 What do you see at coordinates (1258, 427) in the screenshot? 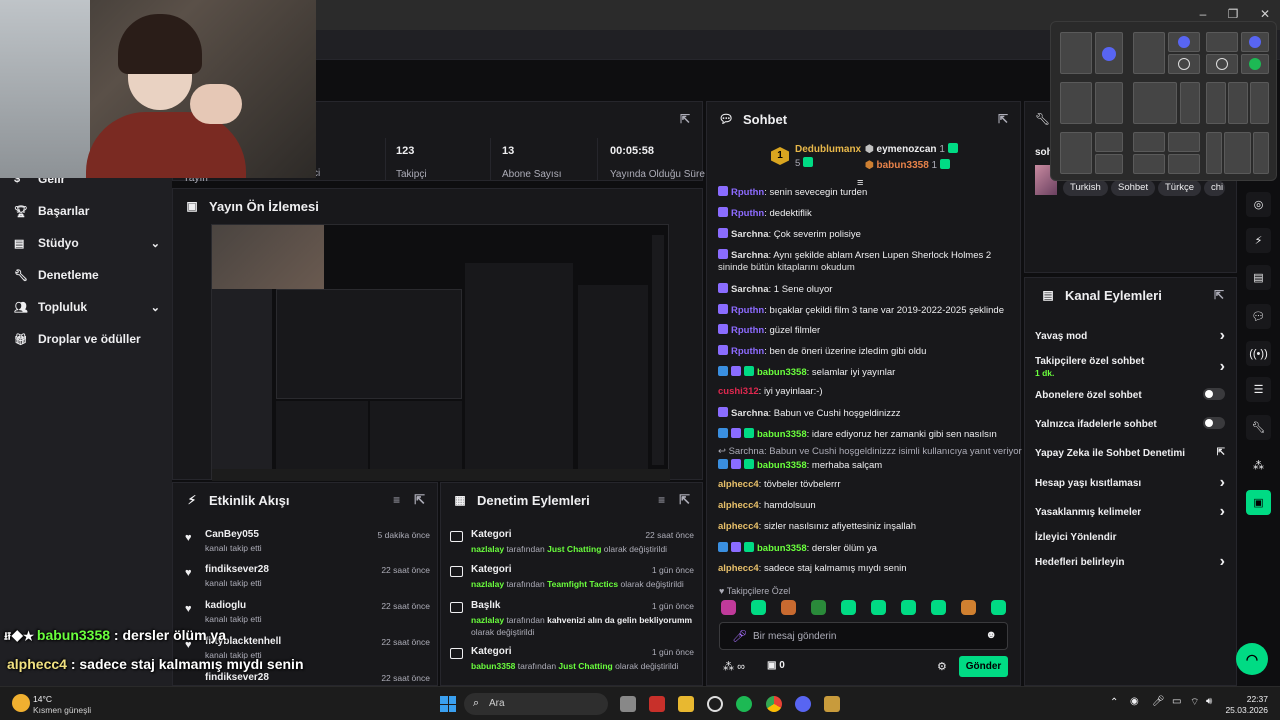
I see `rail-wrench-icon: 🔧︎` at bounding box center [1258, 427].